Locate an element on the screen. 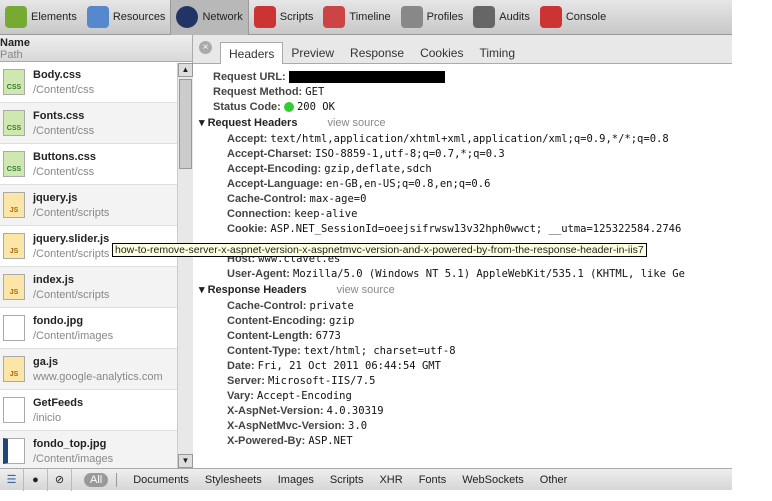 Image resolution: width=772 pixels, height=501 pixels. filter-stylesheets: Stylesheets is located at coordinates (233, 480).